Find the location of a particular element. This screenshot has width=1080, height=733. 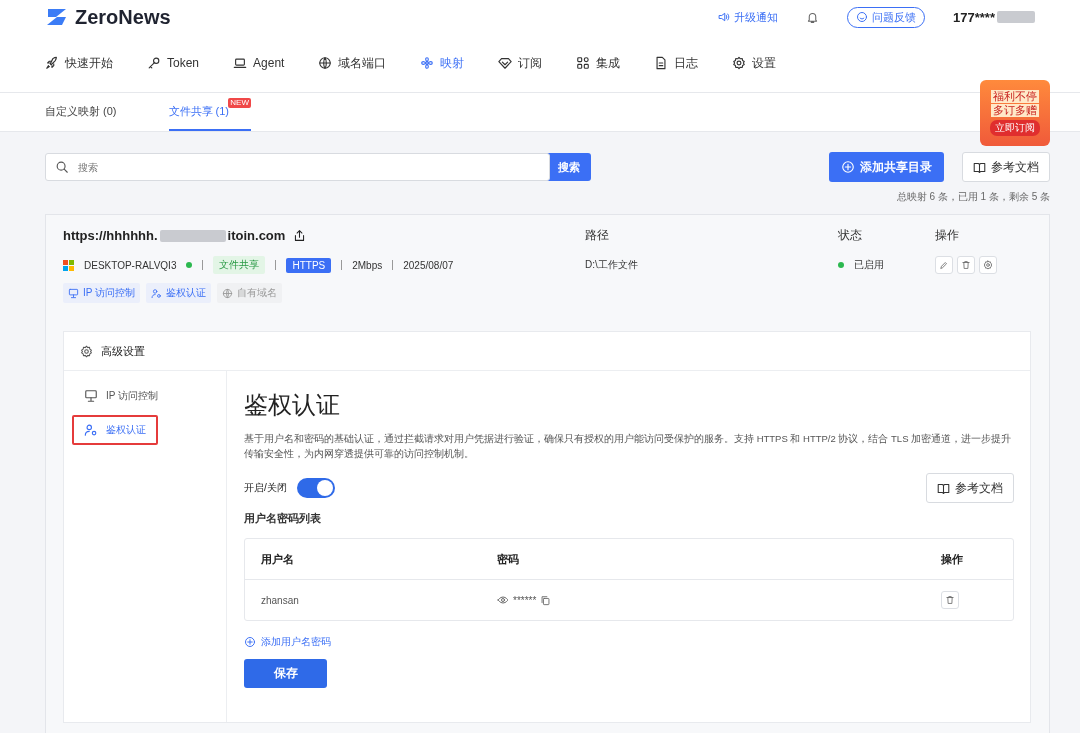

protocol-tag: HTTPS is located at coordinates (309, 265).